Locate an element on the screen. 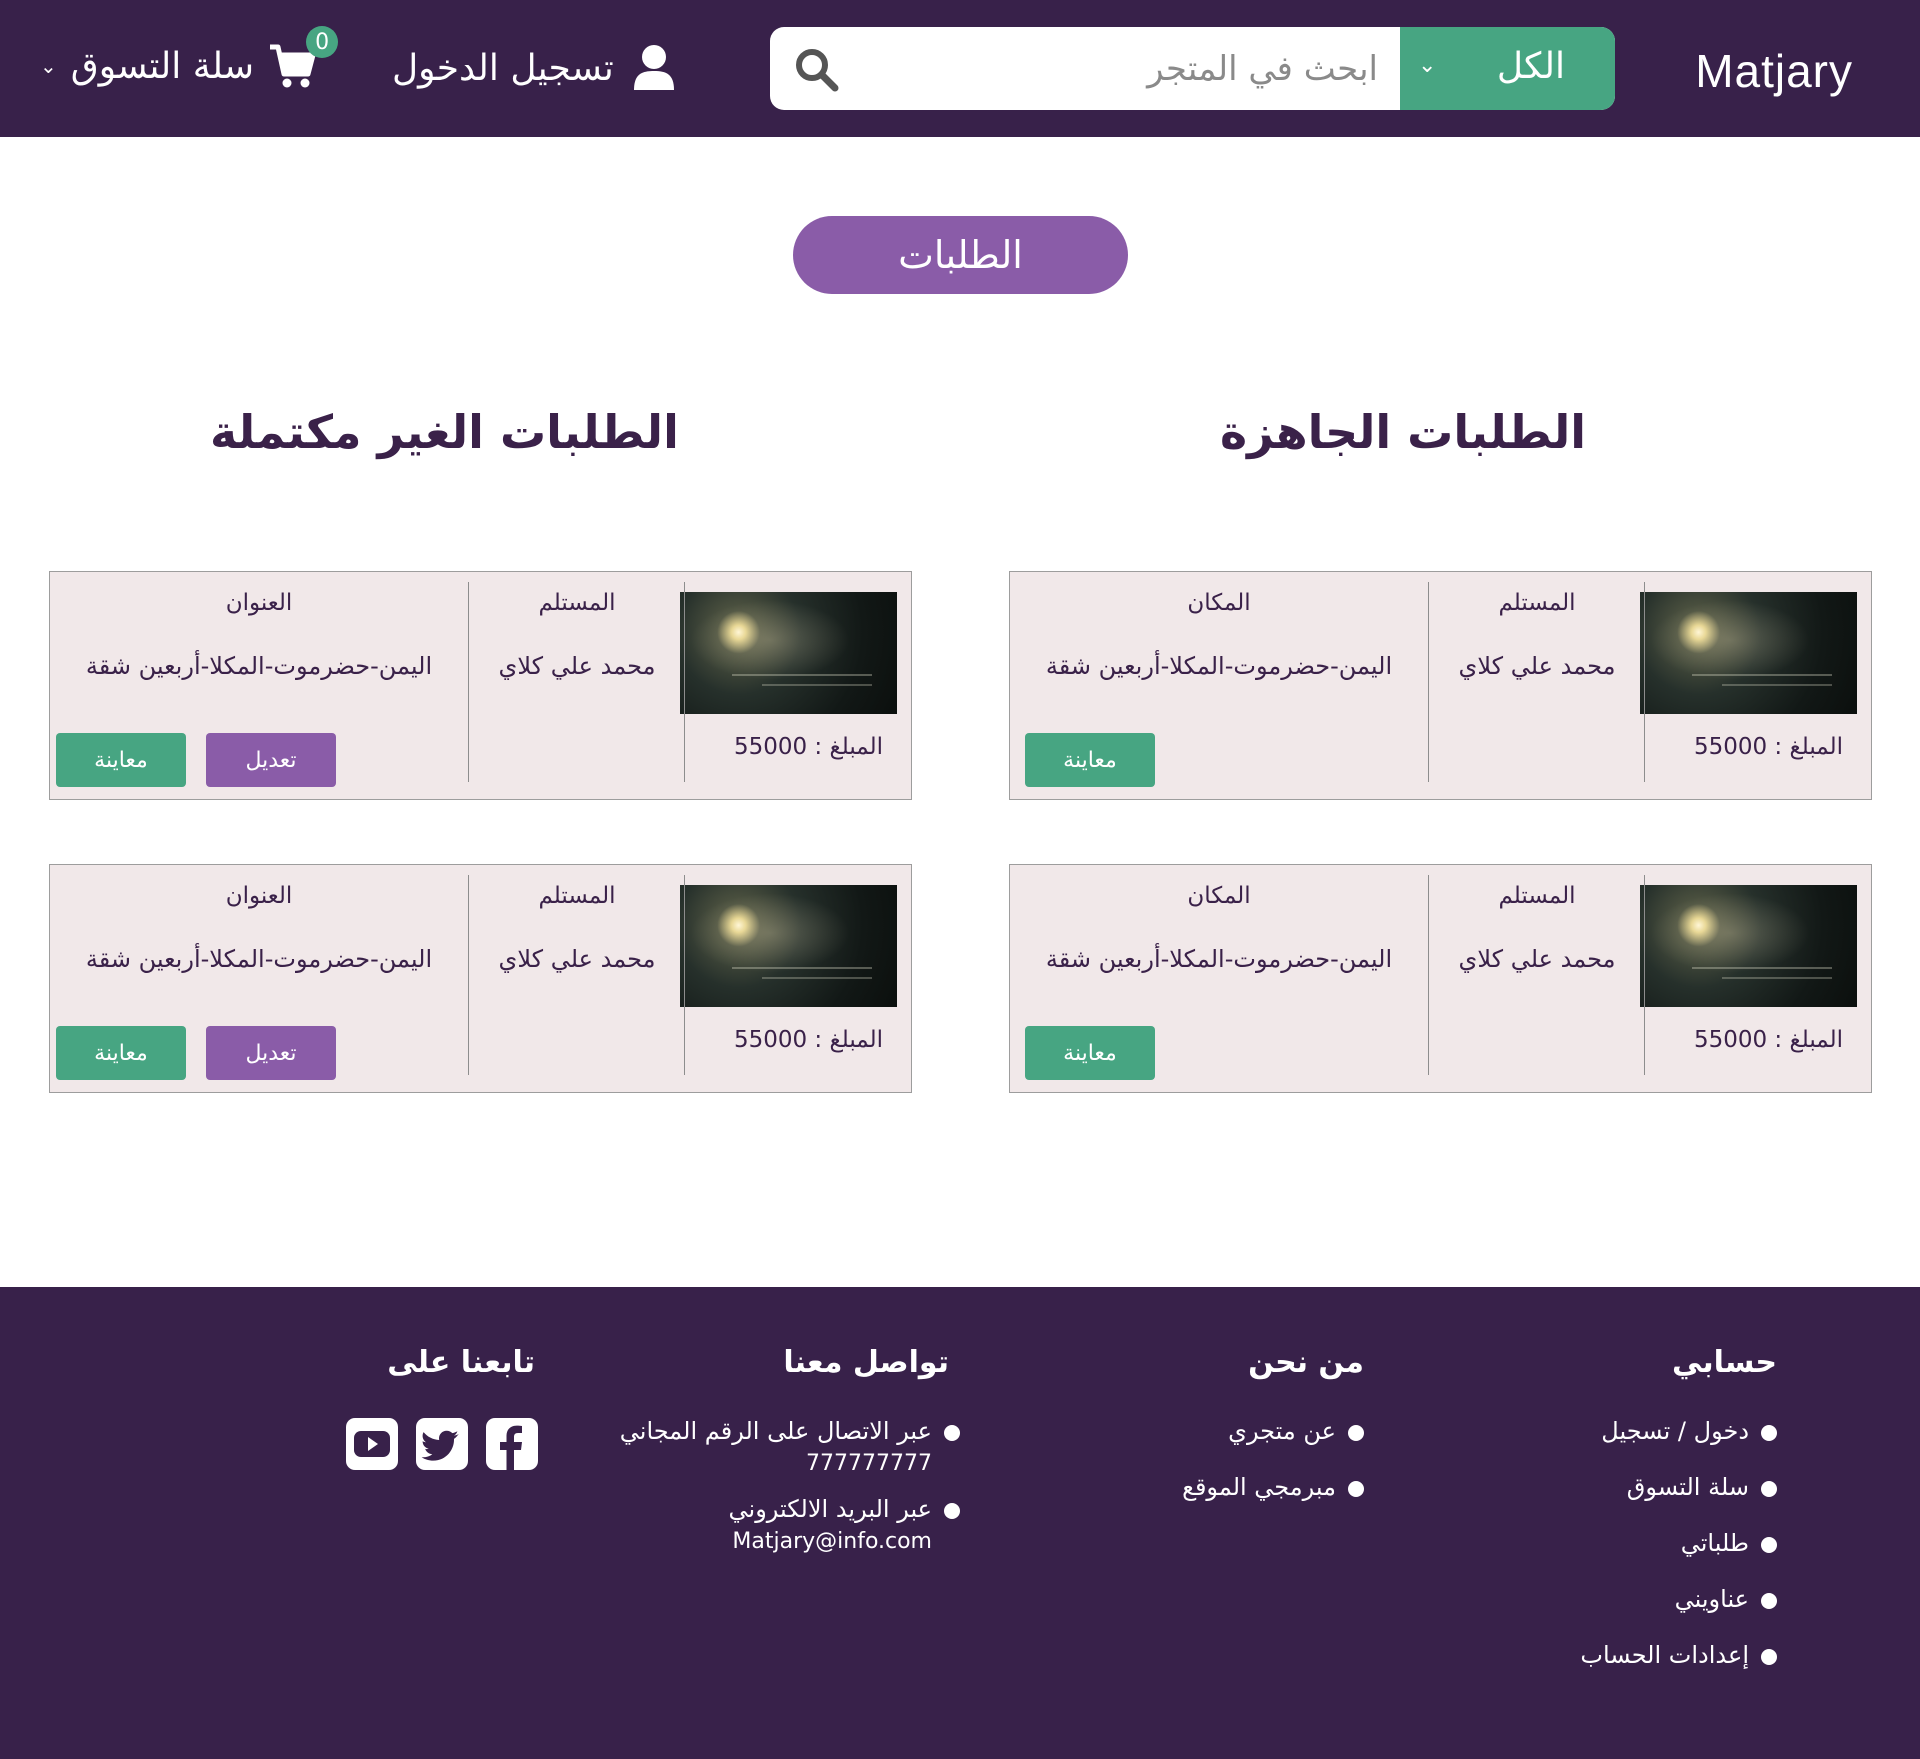 This screenshot has height=1759, width=1920. footer-about-title: من نحن is located at coordinates (1306, 1362).